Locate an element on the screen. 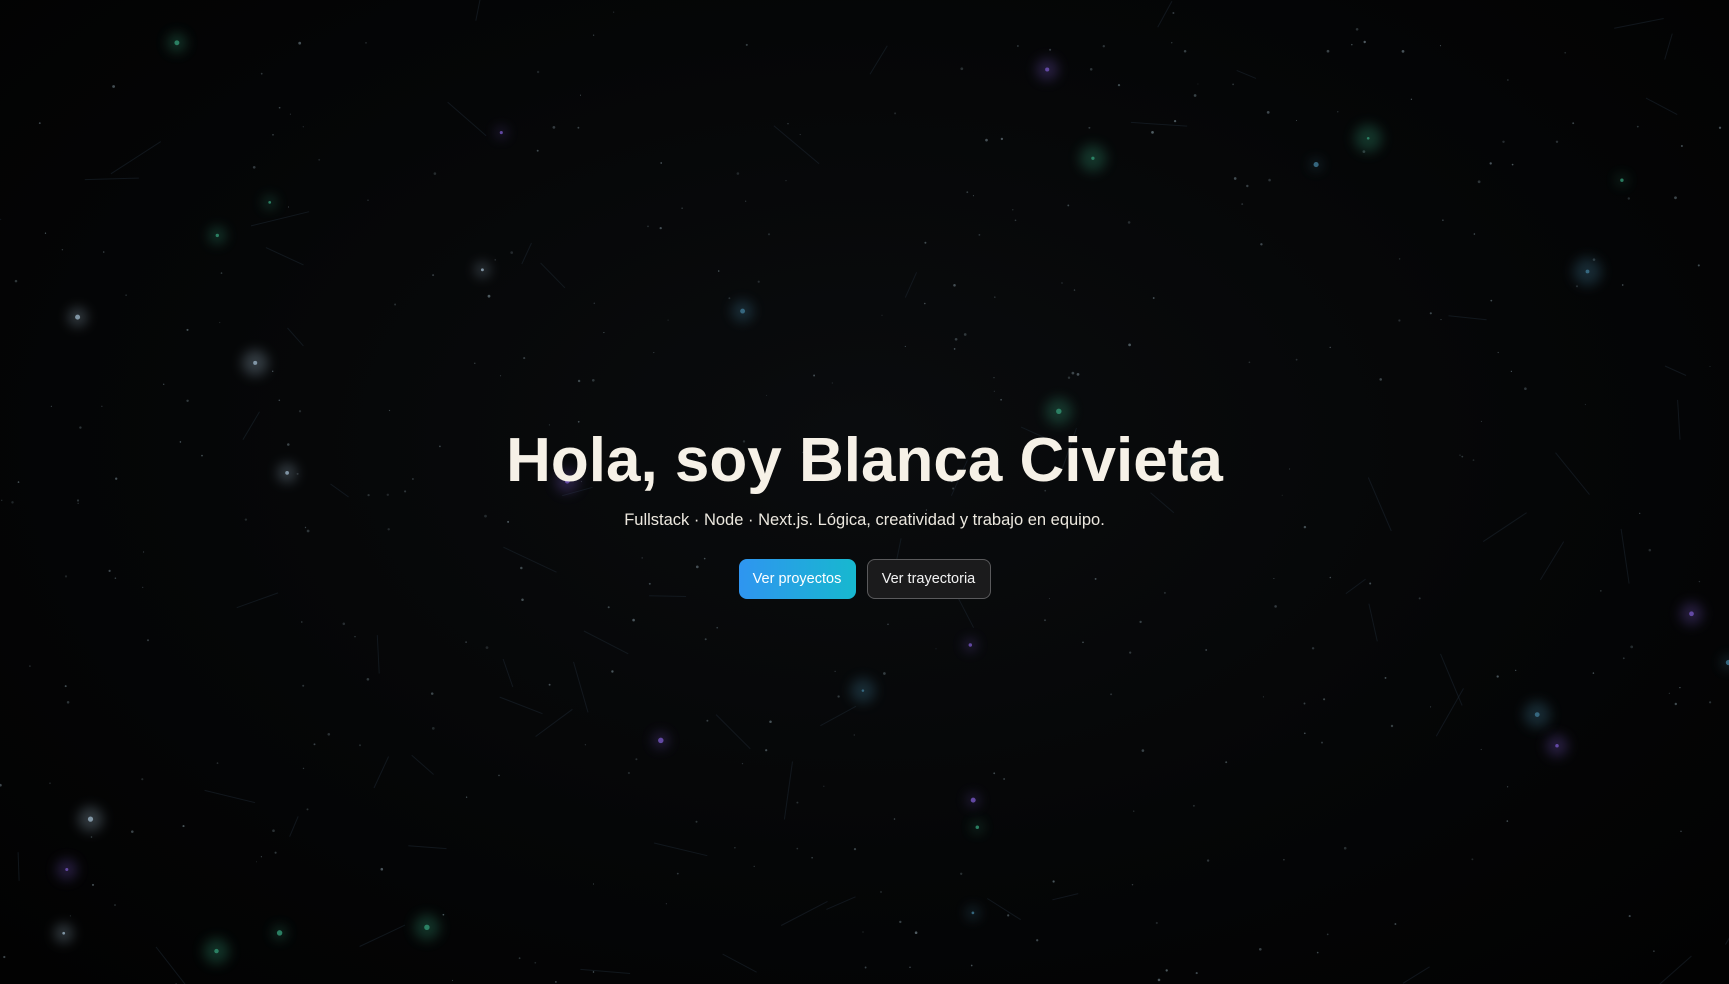  hero-actions: Ver proyectos Ver trayectoria is located at coordinates (864, 579).